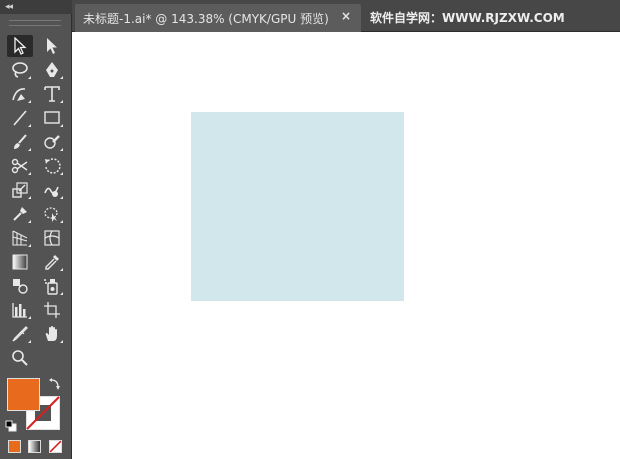 The width and height of the screenshot is (620, 459). Describe the element at coordinates (20, 94) in the screenshot. I see `curvature-tool-icon` at that location.